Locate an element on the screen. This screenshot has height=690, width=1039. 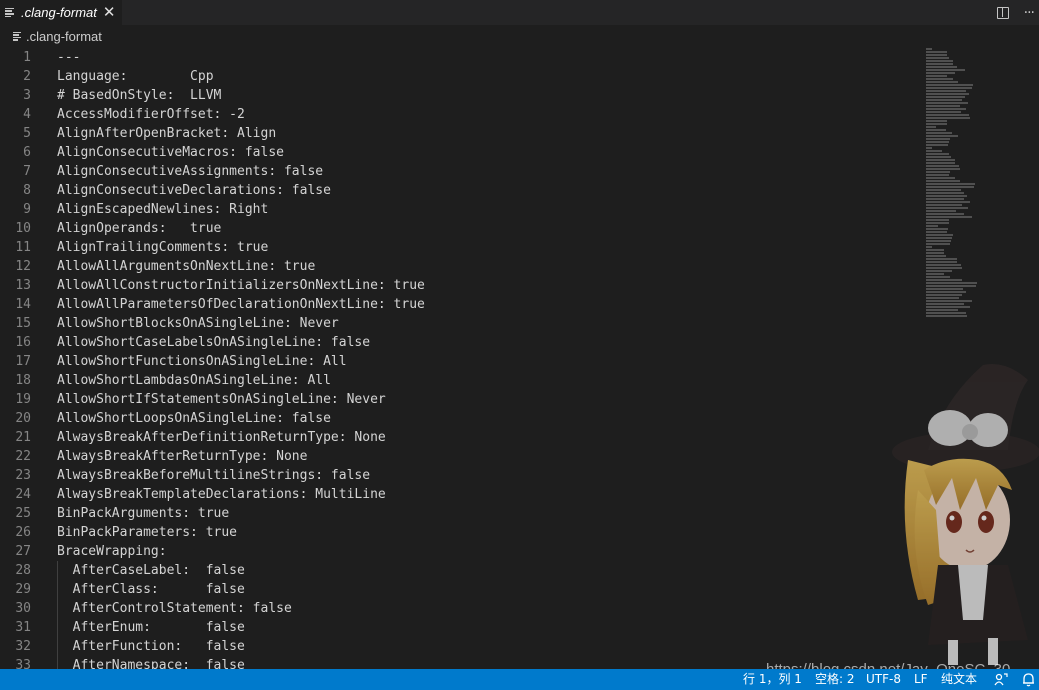
line-text: AfterCaseLabel: false is located at coordinates (151, 570).